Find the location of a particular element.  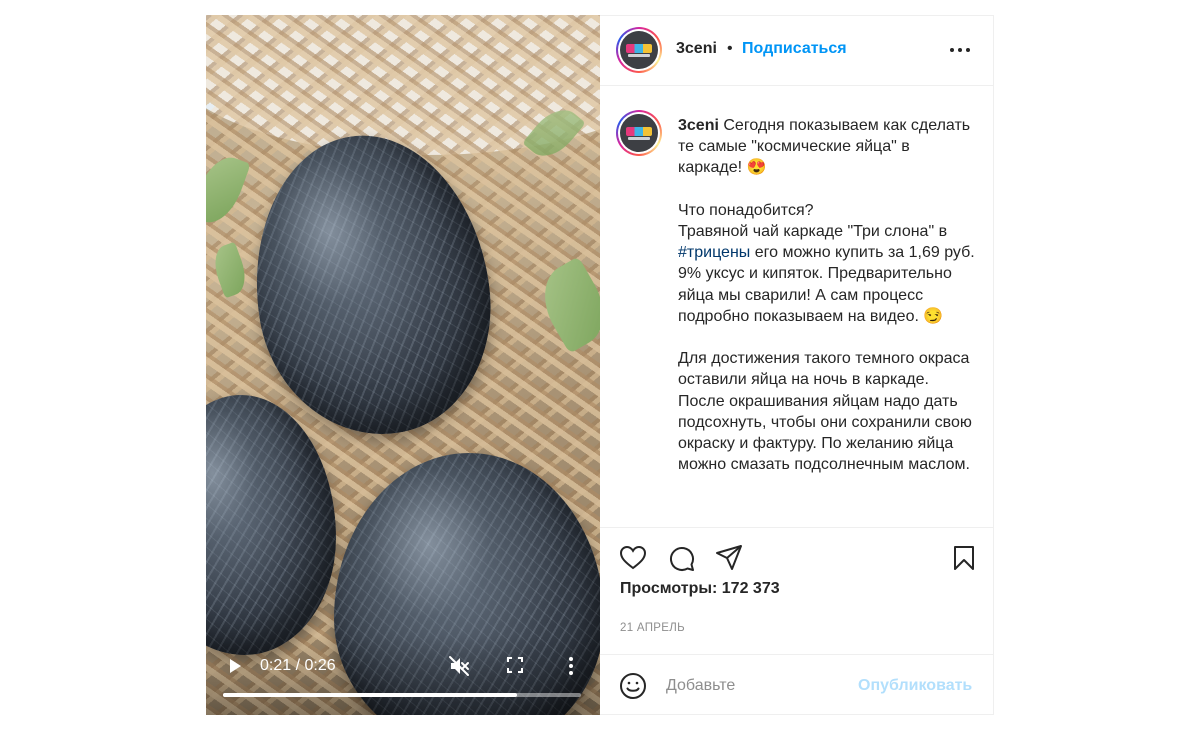

avatar is located at coordinates (639, 50).